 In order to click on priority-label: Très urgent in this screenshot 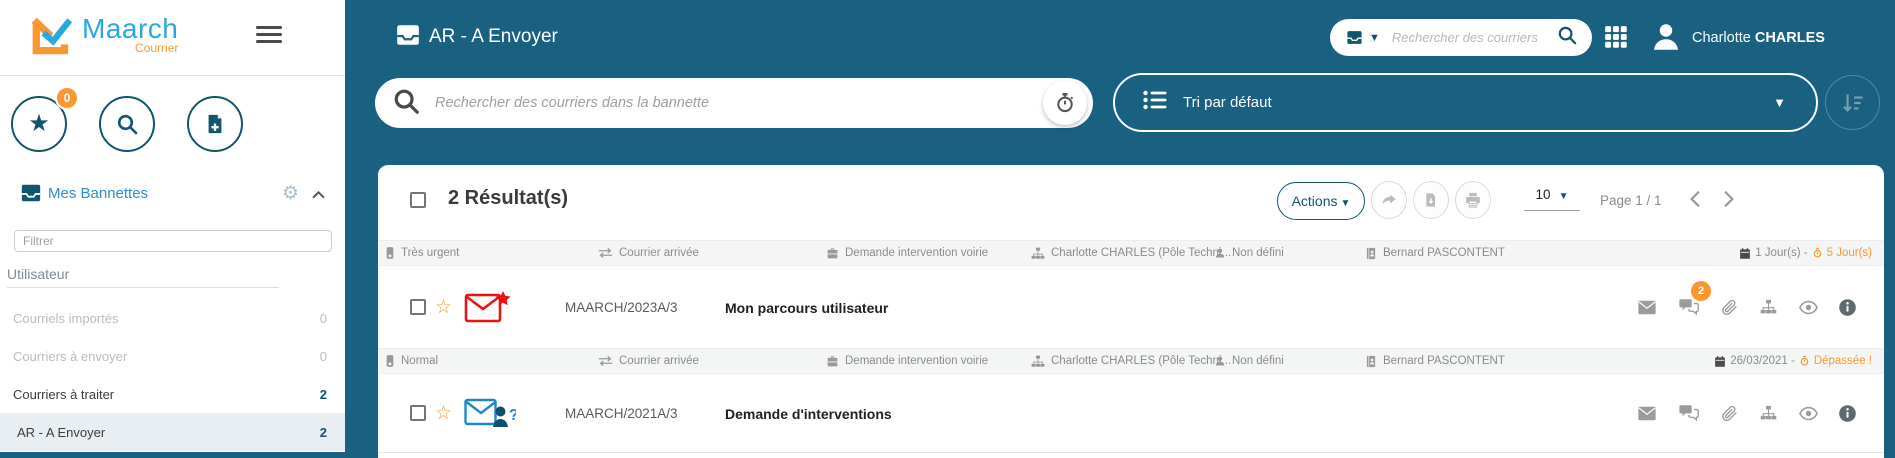, I will do `click(430, 253)`.